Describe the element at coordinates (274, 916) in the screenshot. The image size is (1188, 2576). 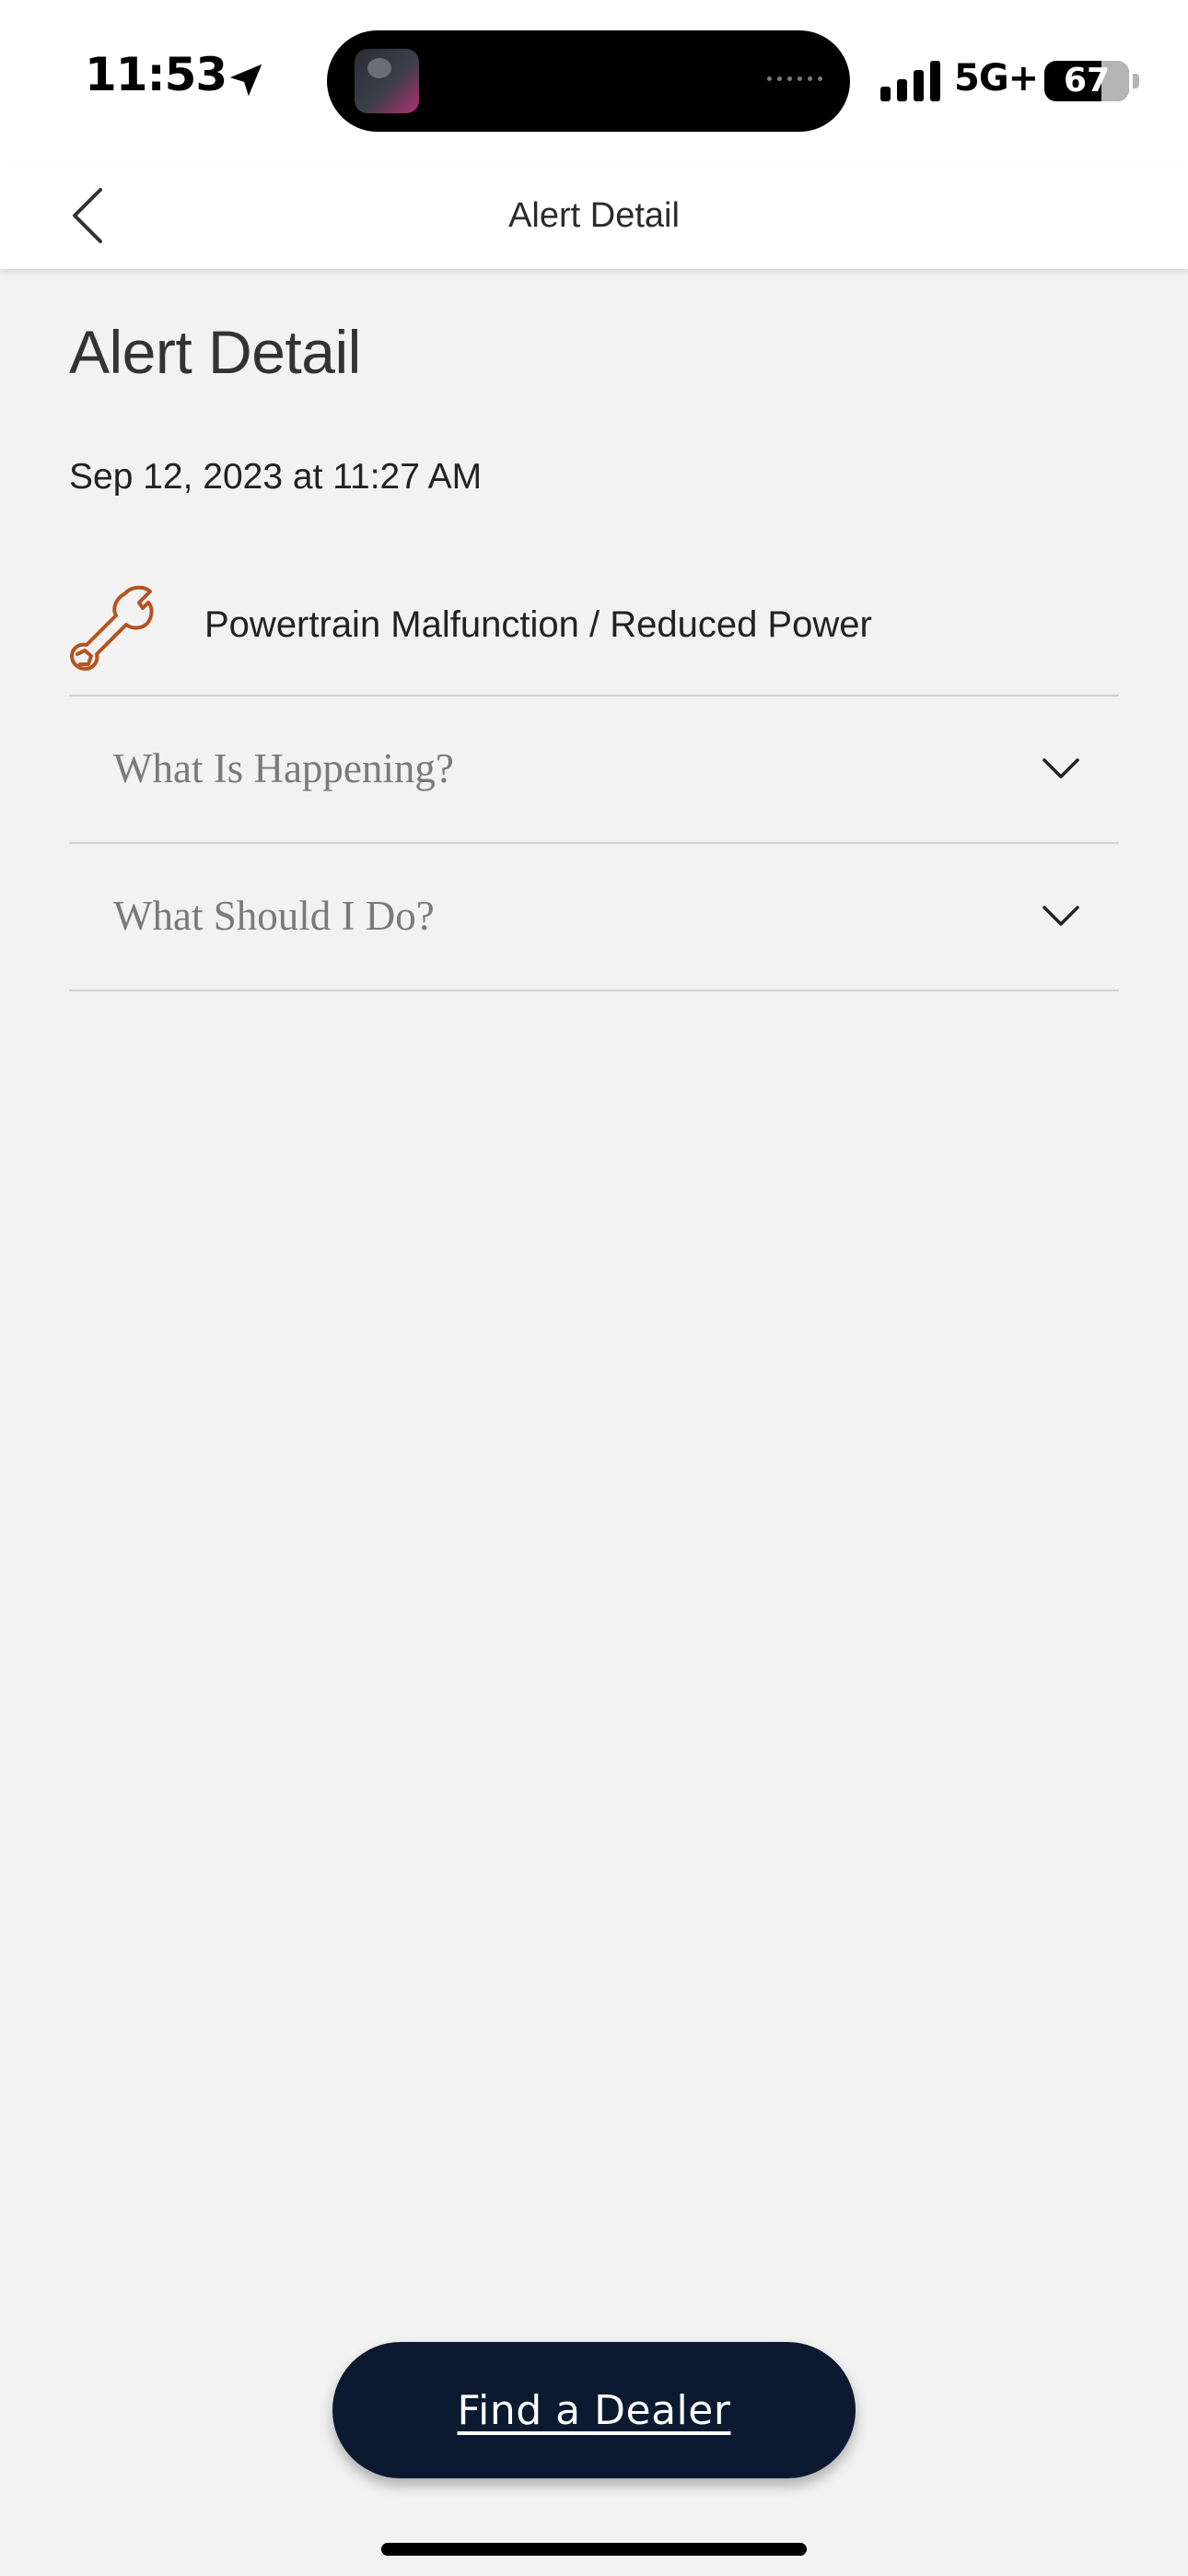
I see `accordion-label: What Should I Do?` at that location.